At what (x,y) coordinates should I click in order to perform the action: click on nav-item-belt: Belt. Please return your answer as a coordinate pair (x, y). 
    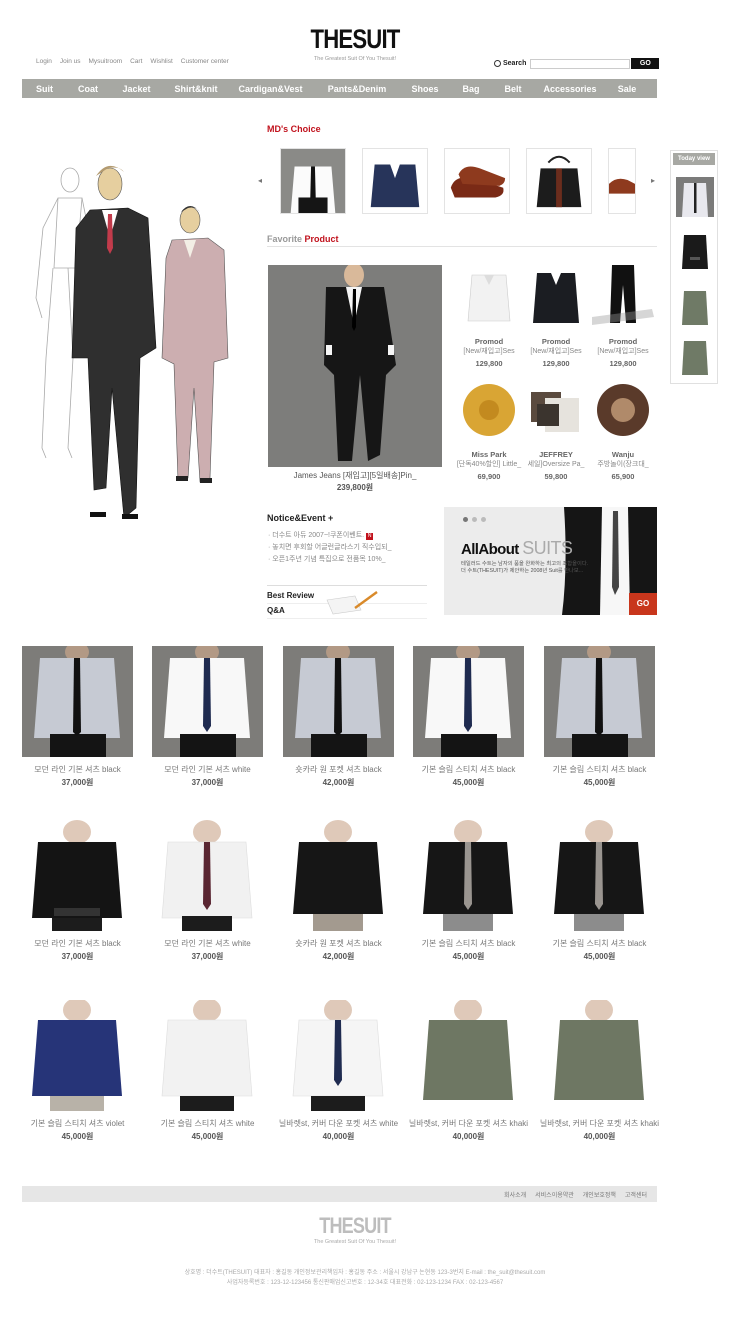
    Looking at the image, I should click on (513, 89).